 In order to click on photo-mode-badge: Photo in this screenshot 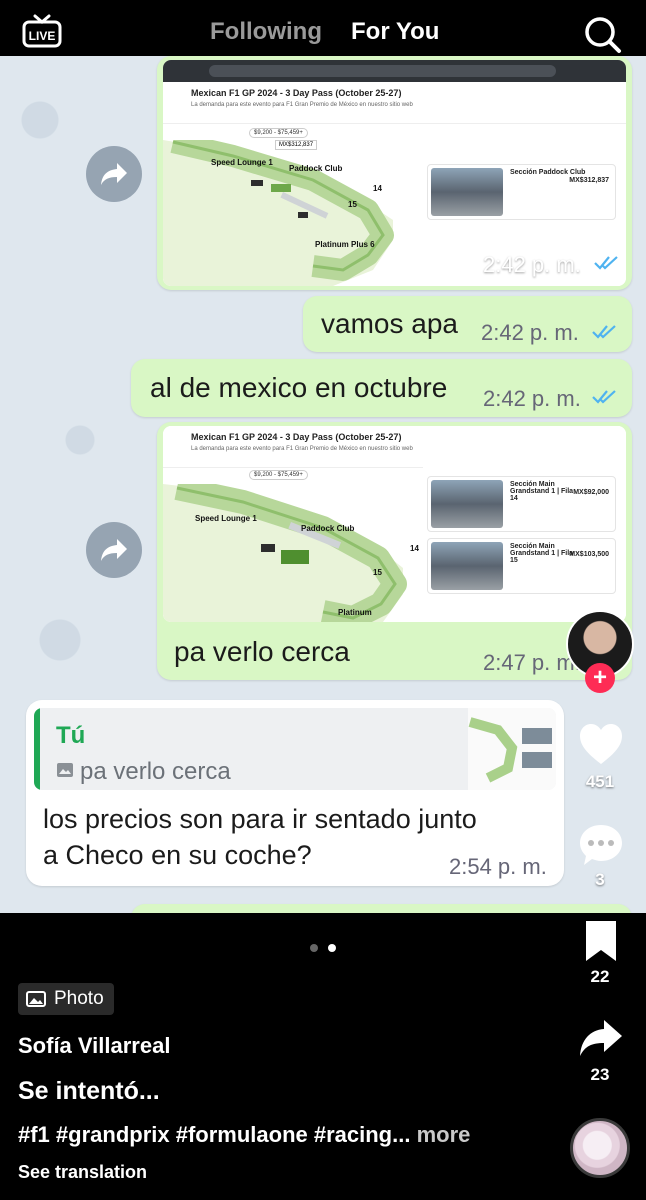, I will do `click(66, 999)`.